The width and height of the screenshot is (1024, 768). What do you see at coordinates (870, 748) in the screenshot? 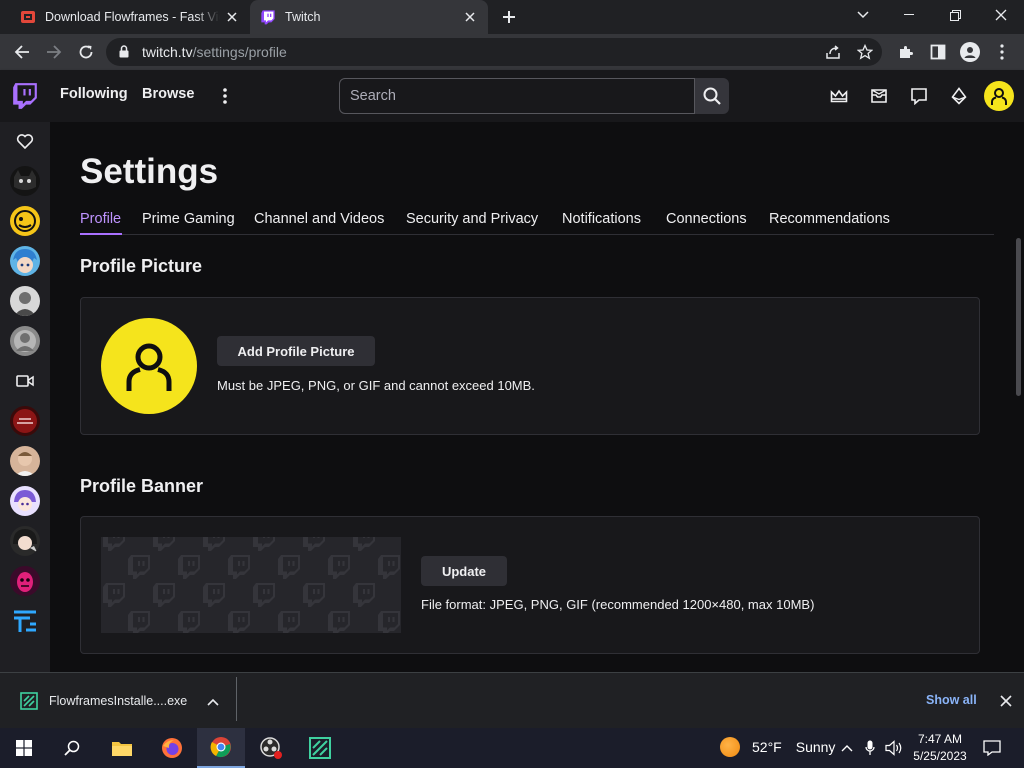
I see `microphone-button` at bounding box center [870, 748].